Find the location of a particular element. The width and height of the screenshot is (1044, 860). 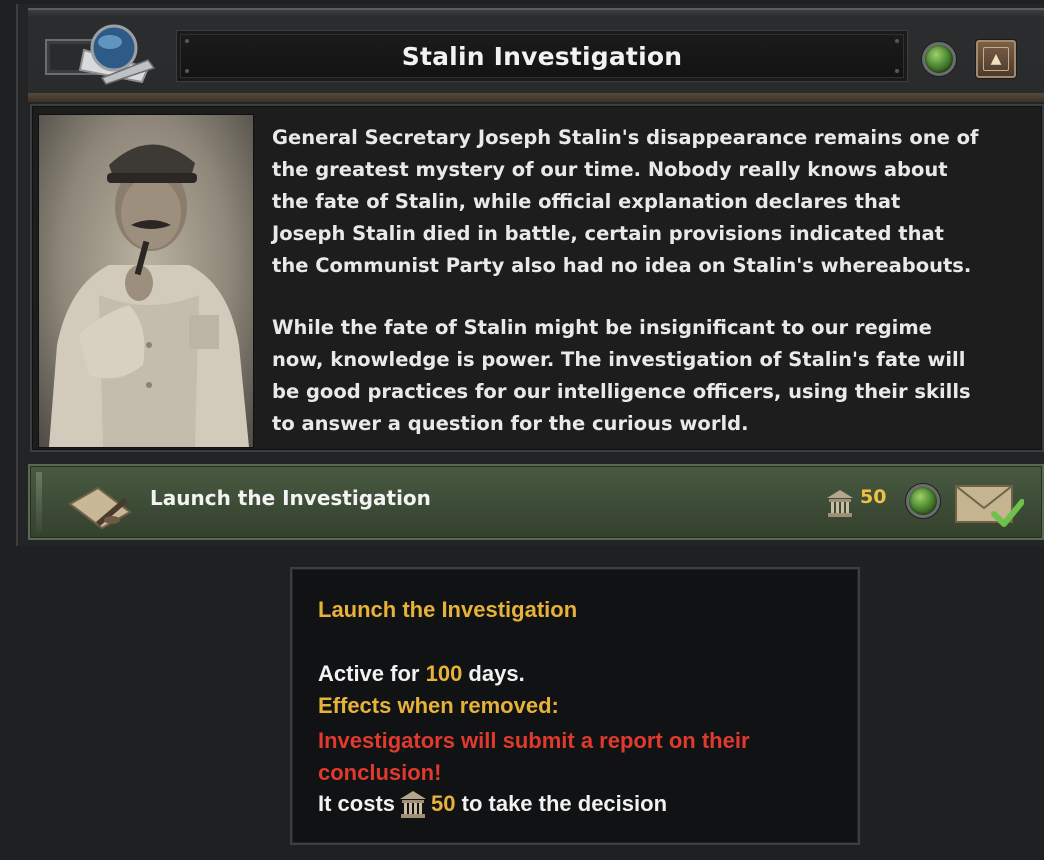

cost-suffix: to take the decision is located at coordinates (561, 803).